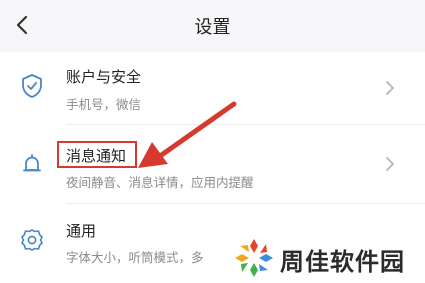  What do you see at coordinates (32, 86) in the screenshot?
I see `shield-check-icon` at bounding box center [32, 86].